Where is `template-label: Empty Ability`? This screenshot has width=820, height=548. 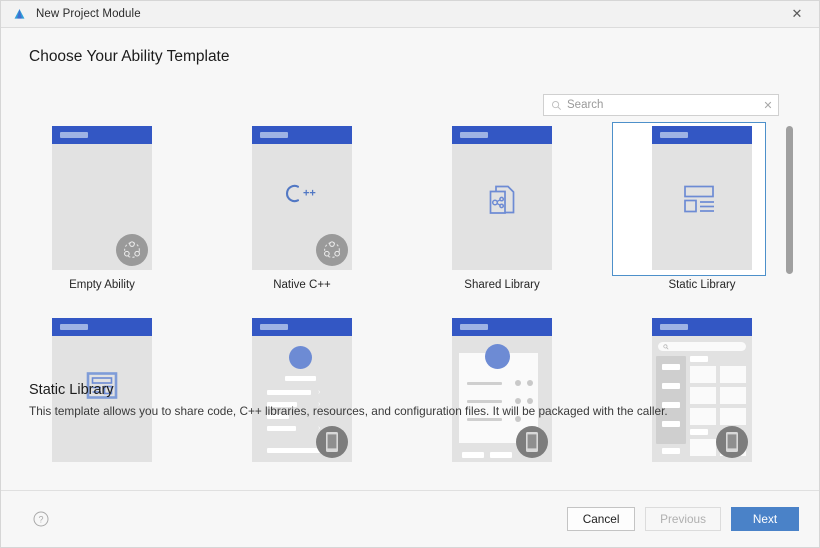
template-label: Empty Ability is located at coordinates (102, 285).